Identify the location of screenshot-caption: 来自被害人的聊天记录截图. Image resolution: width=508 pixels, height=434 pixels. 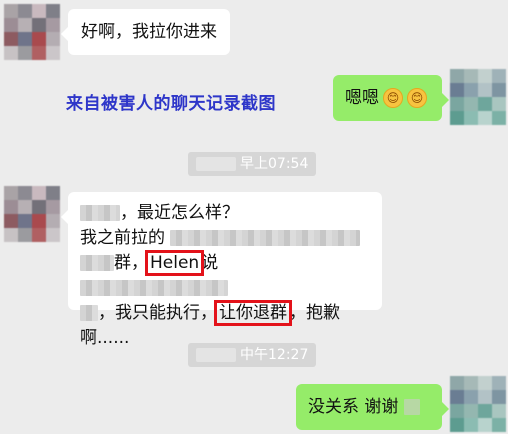
(171, 104).